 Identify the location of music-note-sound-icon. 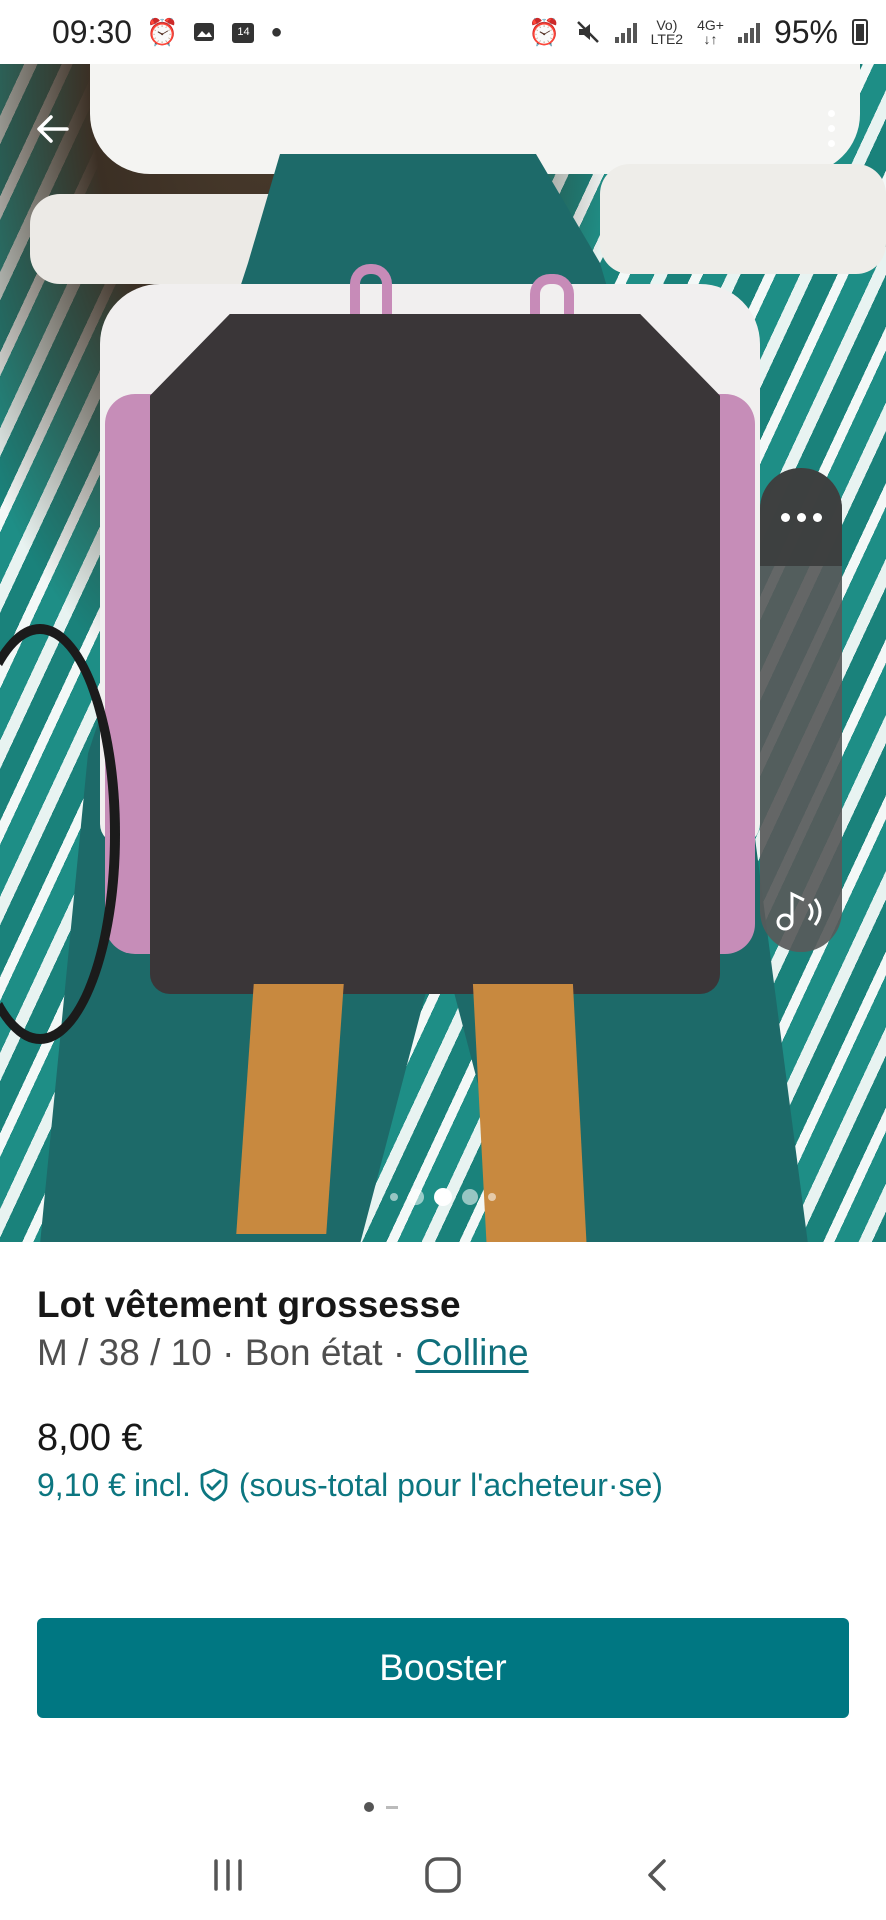
(799, 911).